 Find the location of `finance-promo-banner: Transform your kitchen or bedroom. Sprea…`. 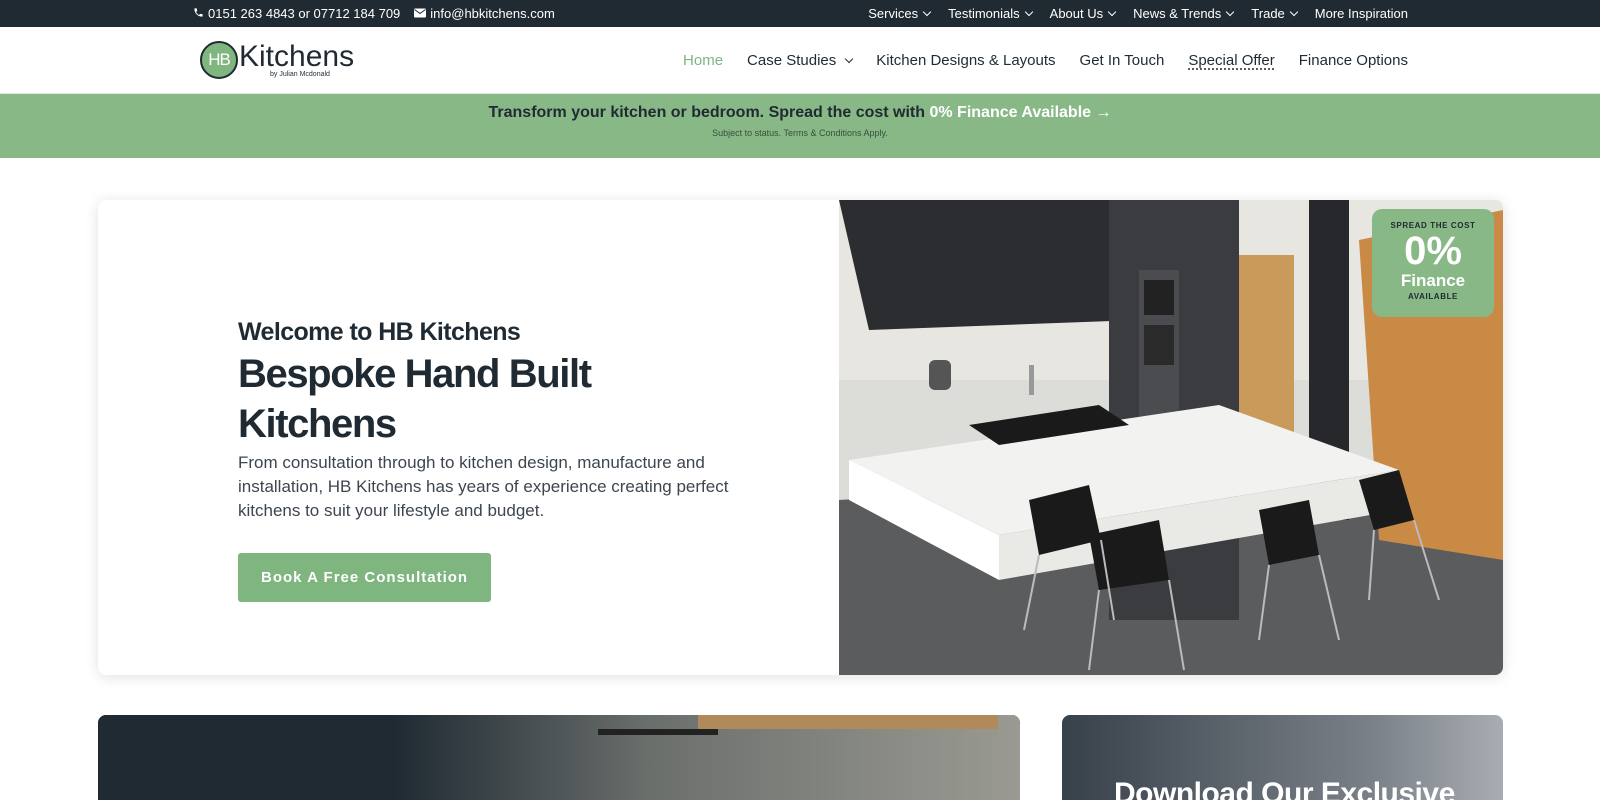

finance-promo-banner: Transform your kitchen or bedroom. Sprea… is located at coordinates (800, 126).